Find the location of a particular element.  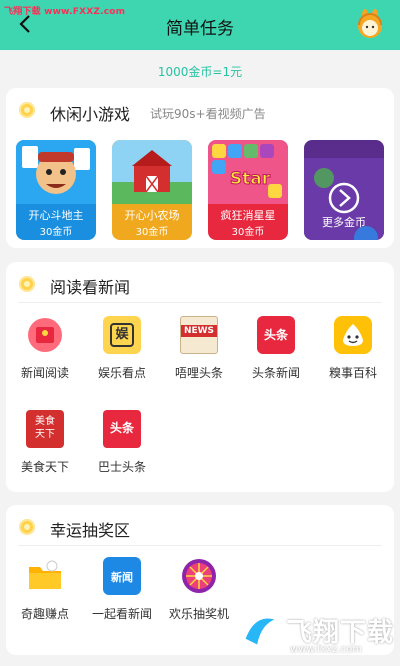

news-together-glyph: 新闻 is located at coordinates (122, 577).